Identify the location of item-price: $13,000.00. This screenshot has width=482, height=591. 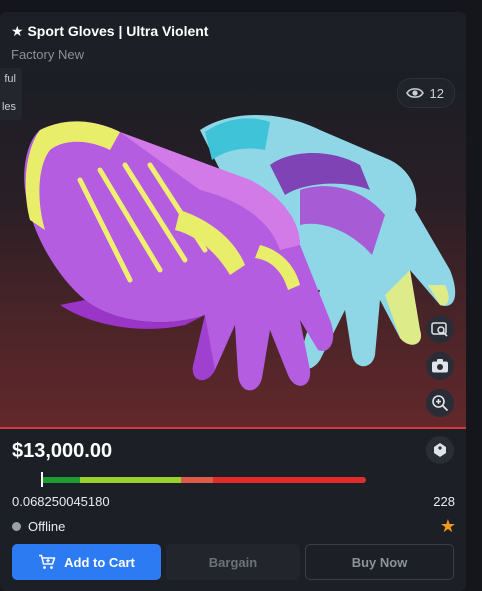
(62, 451).